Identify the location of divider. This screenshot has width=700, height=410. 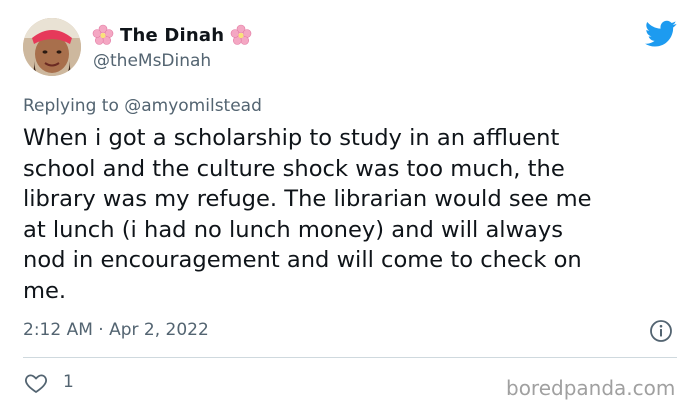
(350, 357).